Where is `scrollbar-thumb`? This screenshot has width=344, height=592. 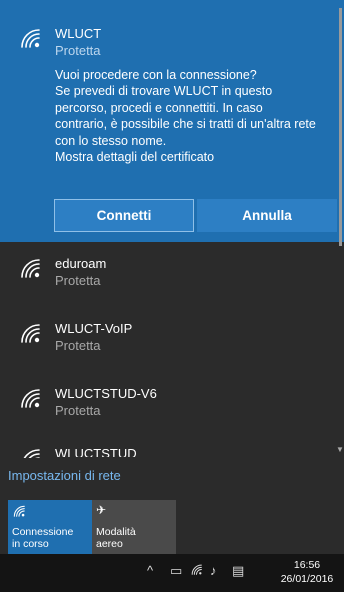
scrollbar-thumb is located at coordinates (340, 127).